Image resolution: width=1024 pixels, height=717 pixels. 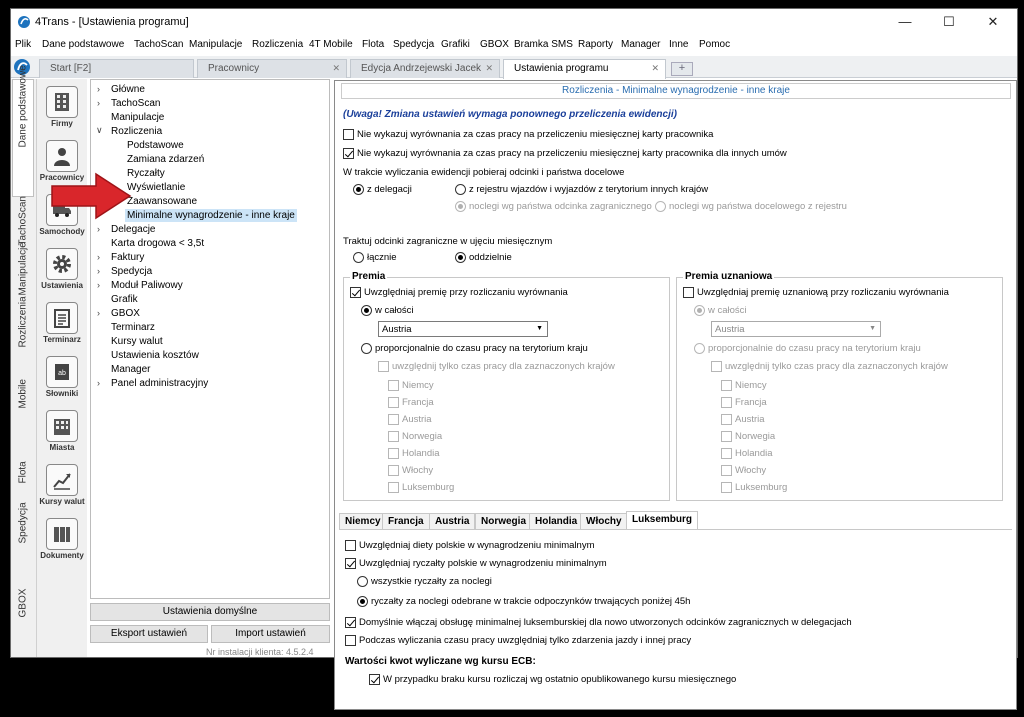 What do you see at coordinates (993, 22) in the screenshot?
I see `close-button: ✕` at bounding box center [993, 22].